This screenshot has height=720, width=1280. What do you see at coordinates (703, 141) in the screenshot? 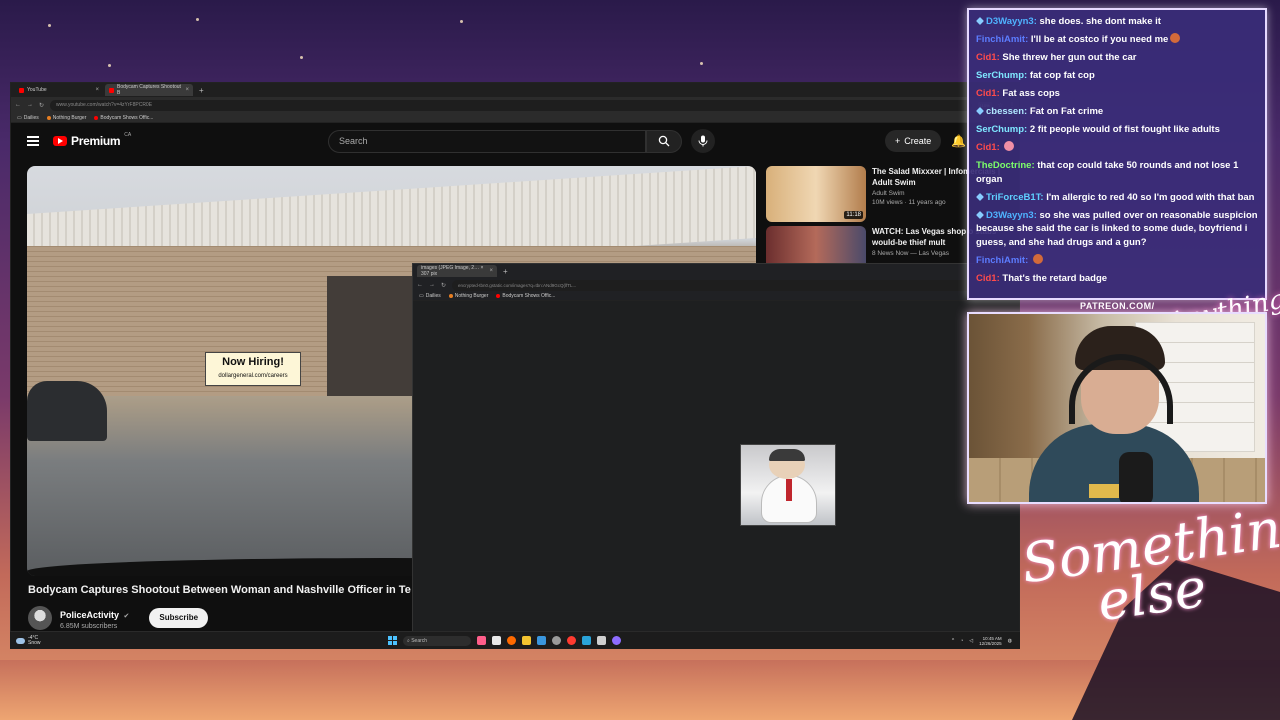
I see `voice-search-button` at bounding box center [703, 141].